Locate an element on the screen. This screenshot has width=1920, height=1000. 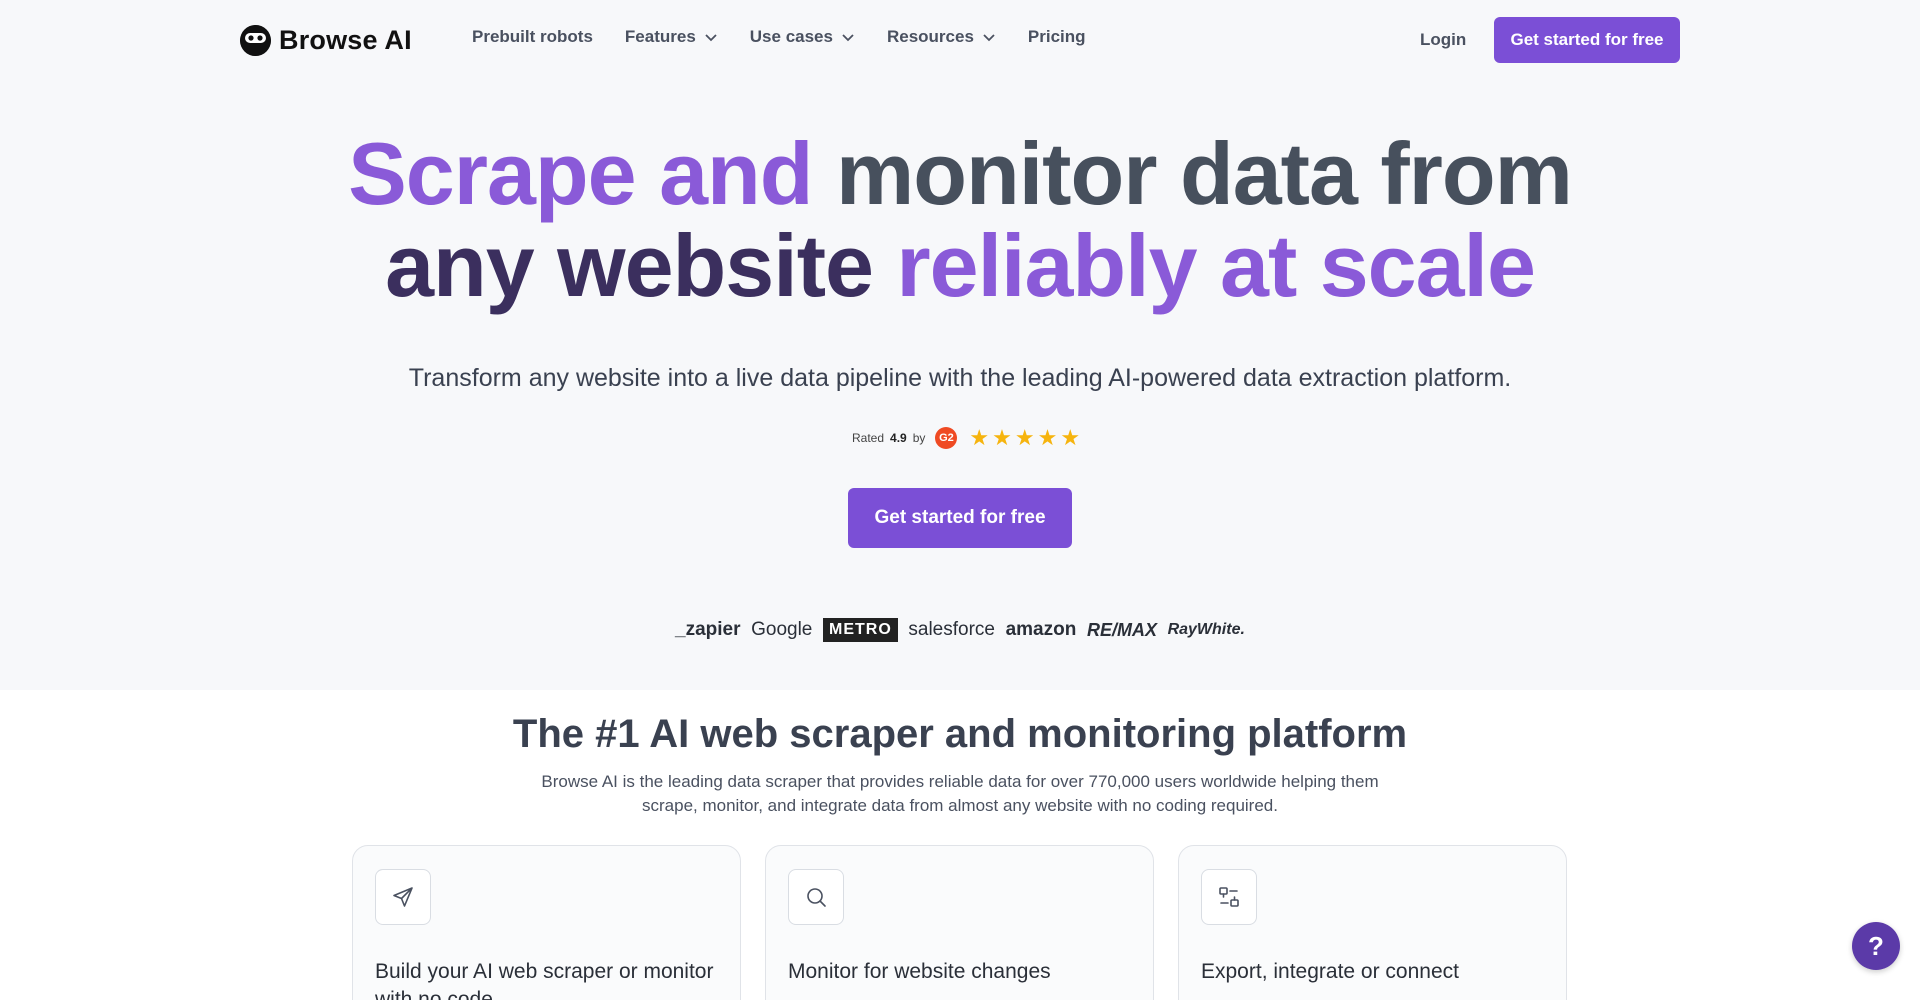
nav-item-features: Features is located at coordinates (671, 37).